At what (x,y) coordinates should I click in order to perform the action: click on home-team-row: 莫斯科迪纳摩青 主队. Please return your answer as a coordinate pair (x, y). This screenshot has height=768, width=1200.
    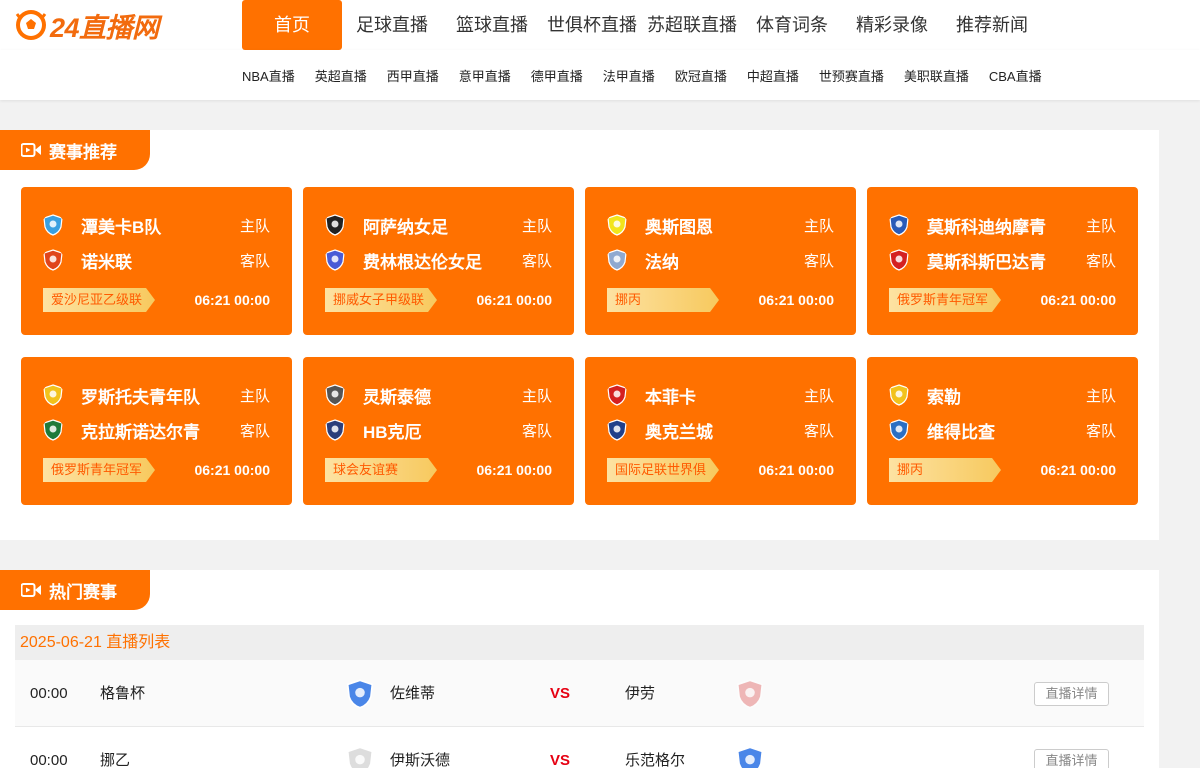
    Looking at the image, I should click on (1002, 225).